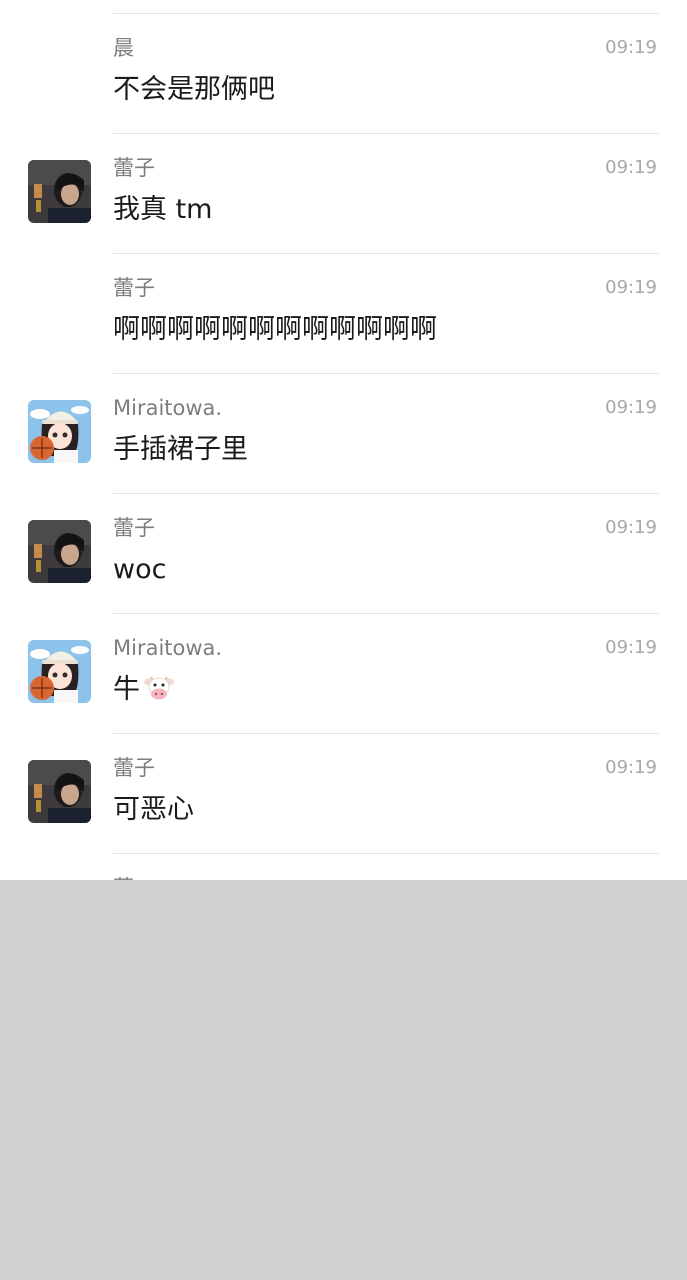 The width and height of the screenshot is (687, 1280). Describe the element at coordinates (153, 810) in the screenshot. I see `message-text: 可恶心` at that location.